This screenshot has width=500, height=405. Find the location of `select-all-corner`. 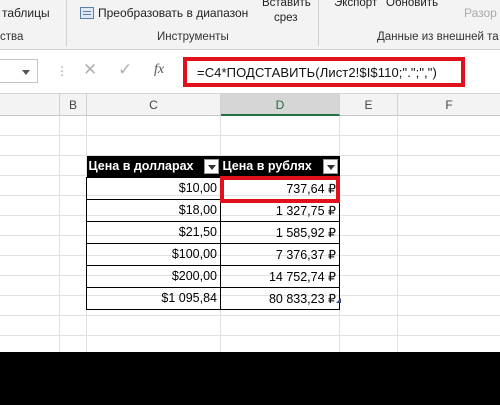

select-all-corner is located at coordinates (30, 105).